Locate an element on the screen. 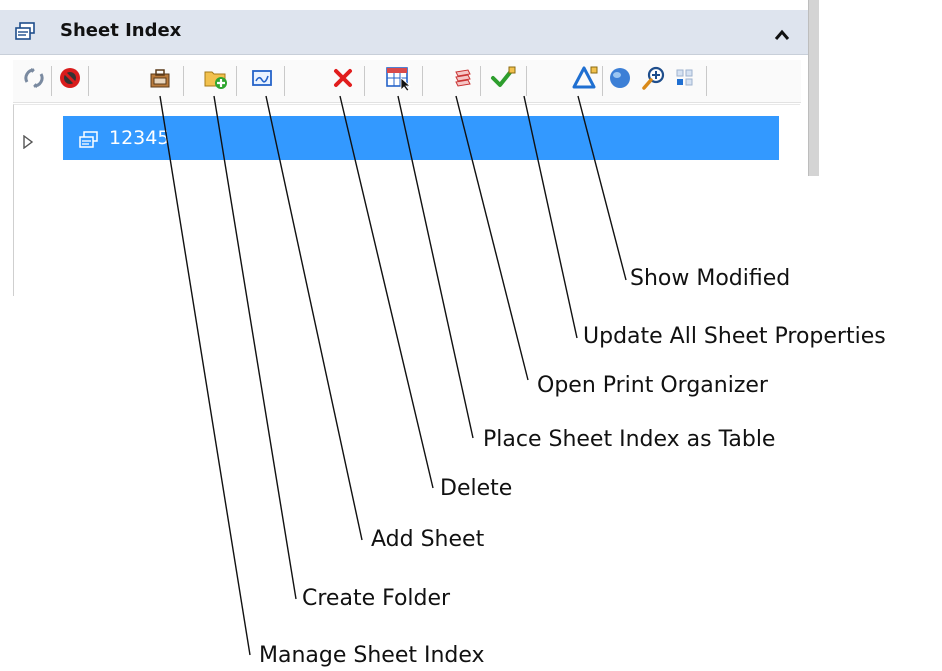 The width and height of the screenshot is (942, 671). grid-button is located at coordinates (685, 80).